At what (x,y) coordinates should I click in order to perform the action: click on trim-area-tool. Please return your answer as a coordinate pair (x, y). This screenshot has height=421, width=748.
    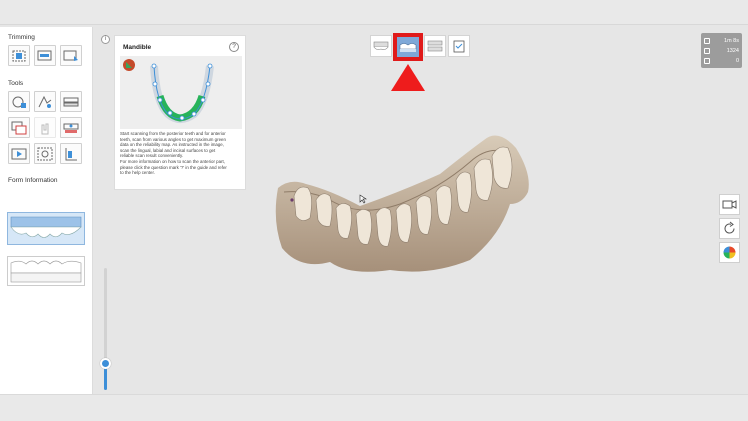
    Looking at the image, I should click on (19, 55).